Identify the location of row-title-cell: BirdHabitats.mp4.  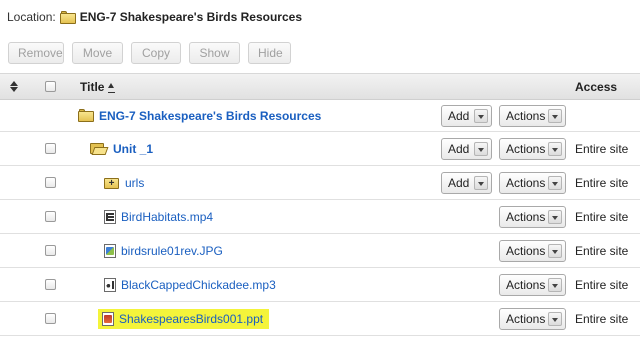
(158, 216).